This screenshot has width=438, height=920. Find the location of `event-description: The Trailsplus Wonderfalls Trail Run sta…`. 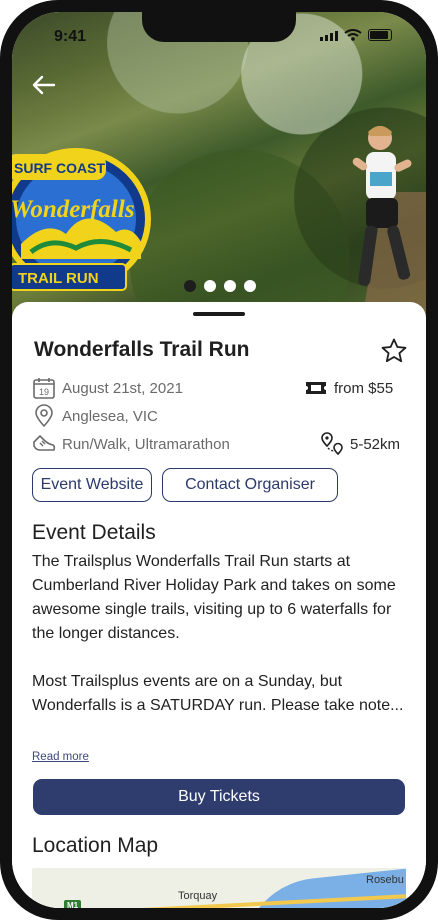

event-description: The Trailsplus Wonderfalls Trail Run sta… is located at coordinates (218, 633).